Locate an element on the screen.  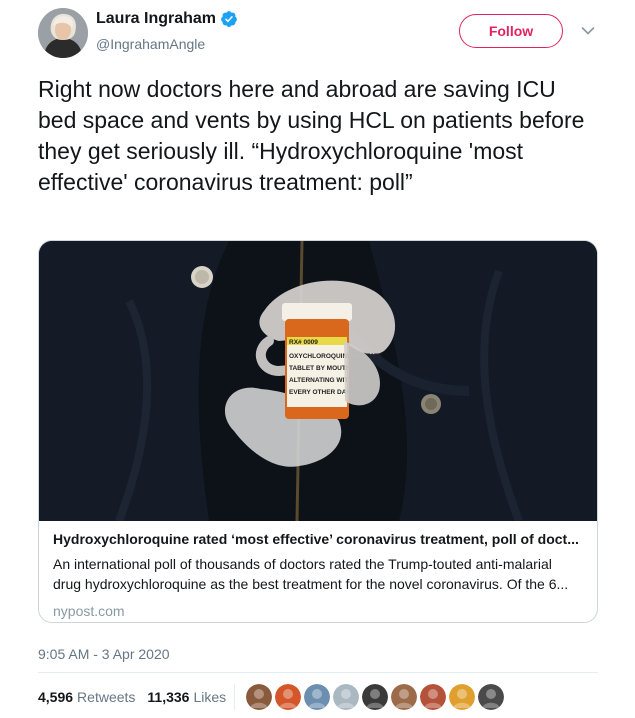
bottle-label-line-4: ALTERNATING WITH is located at coordinates (321, 380).